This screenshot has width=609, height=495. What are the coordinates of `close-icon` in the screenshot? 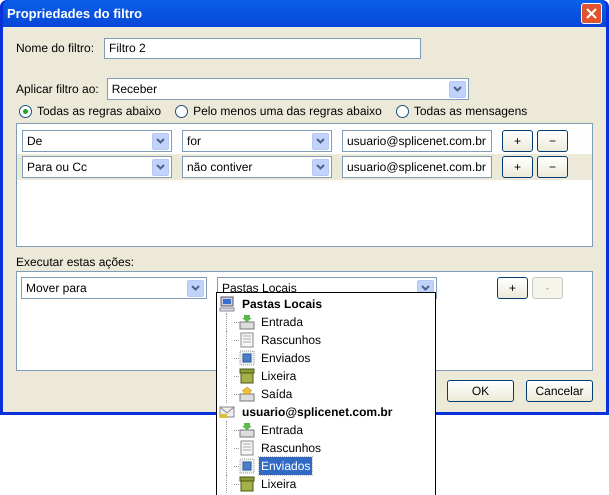 It's located at (591, 13).